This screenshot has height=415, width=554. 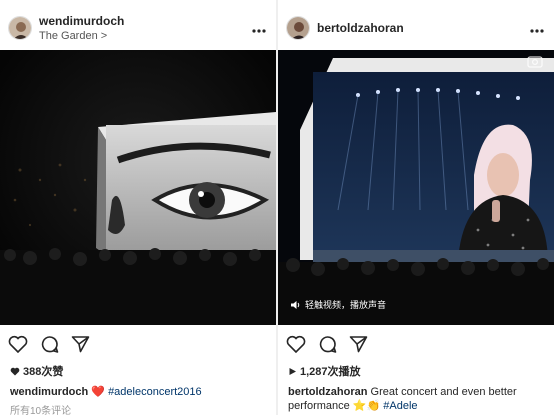 I want to click on like-count-label: 388次赞, so click(x=43, y=372).